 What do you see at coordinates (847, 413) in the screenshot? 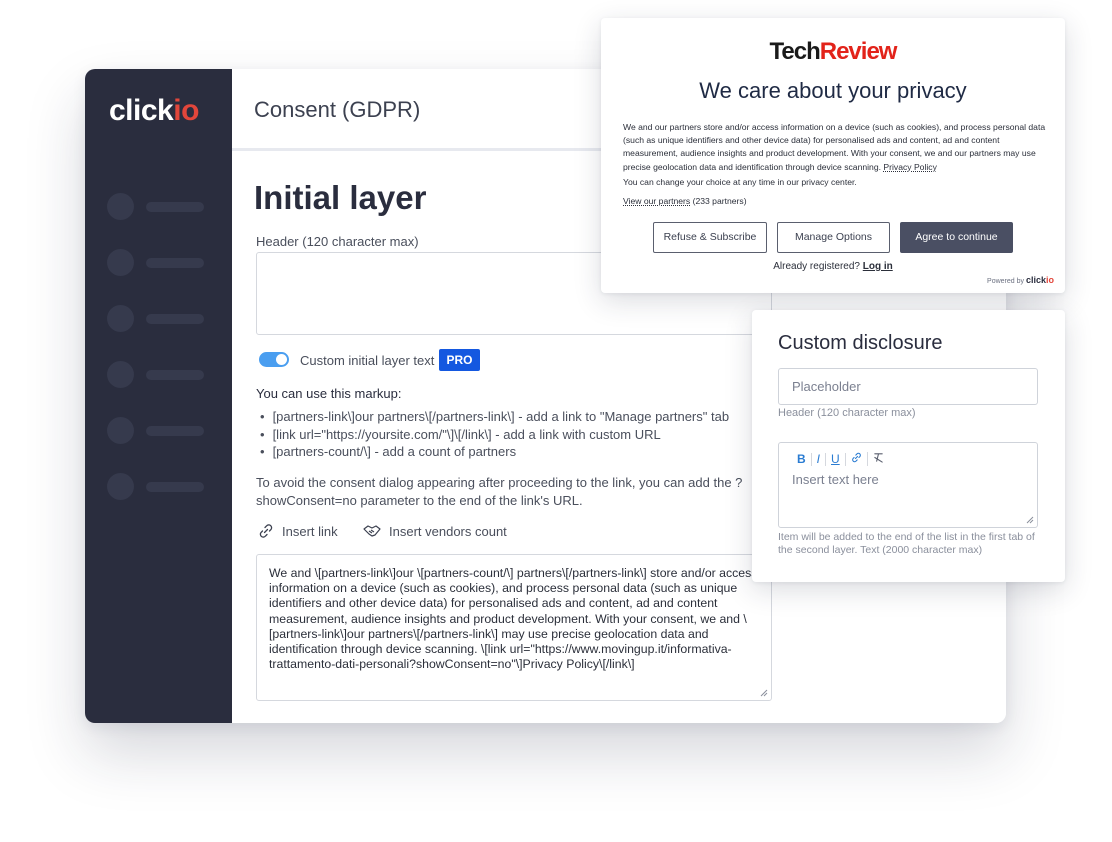
I see `header-hint: Header (120 character max)` at bounding box center [847, 413].